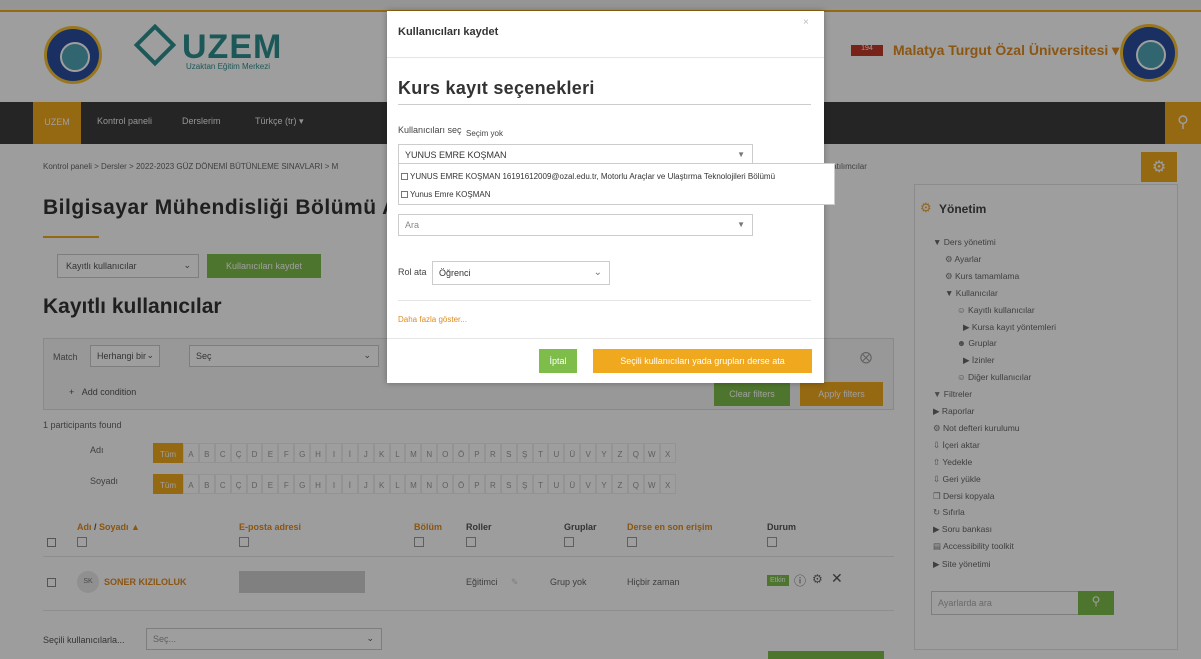 The width and height of the screenshot is (1201, 659). I want to click on heading-rule, so click(604, 104).